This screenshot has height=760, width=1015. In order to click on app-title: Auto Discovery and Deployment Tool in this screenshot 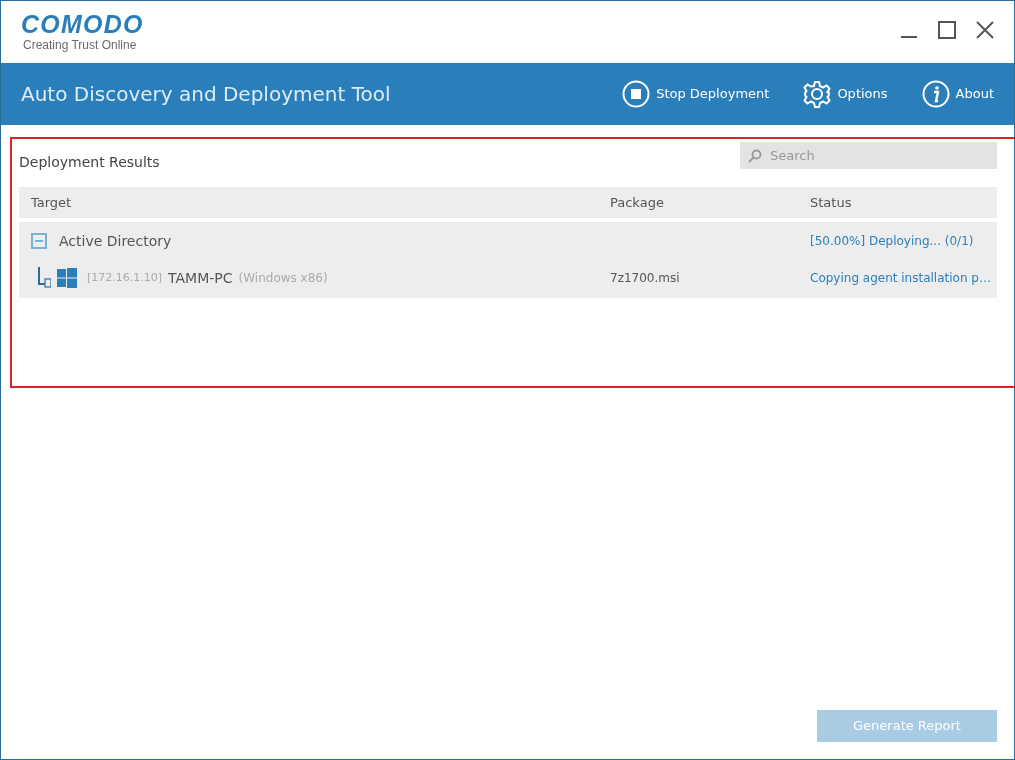, I will do `click(206, 94)`.